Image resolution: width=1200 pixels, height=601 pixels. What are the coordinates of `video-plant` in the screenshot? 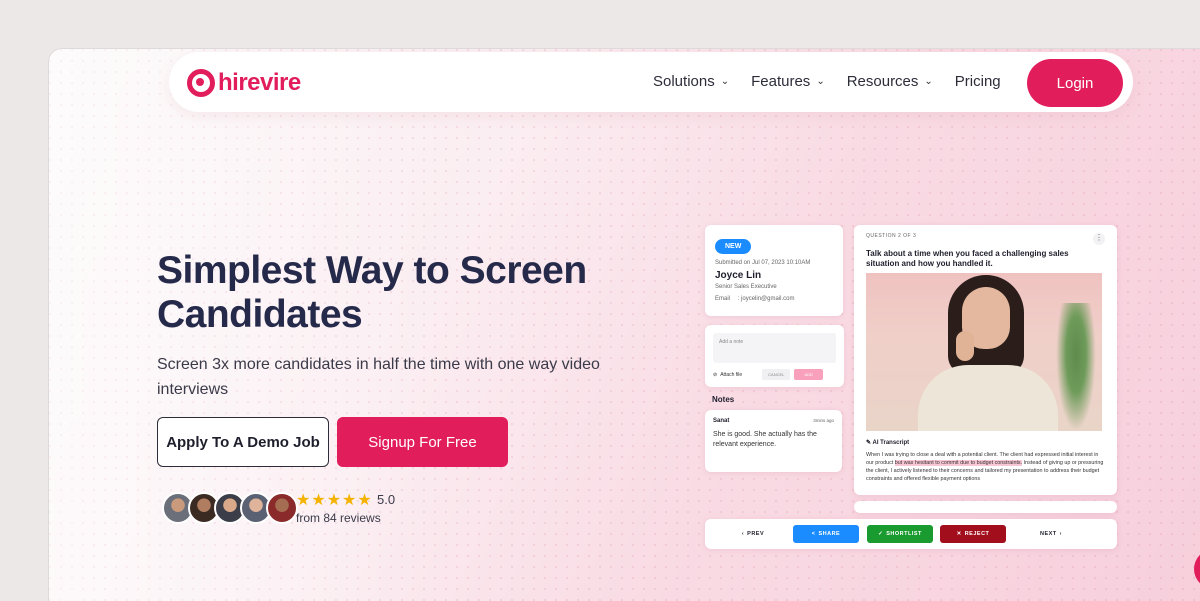 It's located at (1076, 367).